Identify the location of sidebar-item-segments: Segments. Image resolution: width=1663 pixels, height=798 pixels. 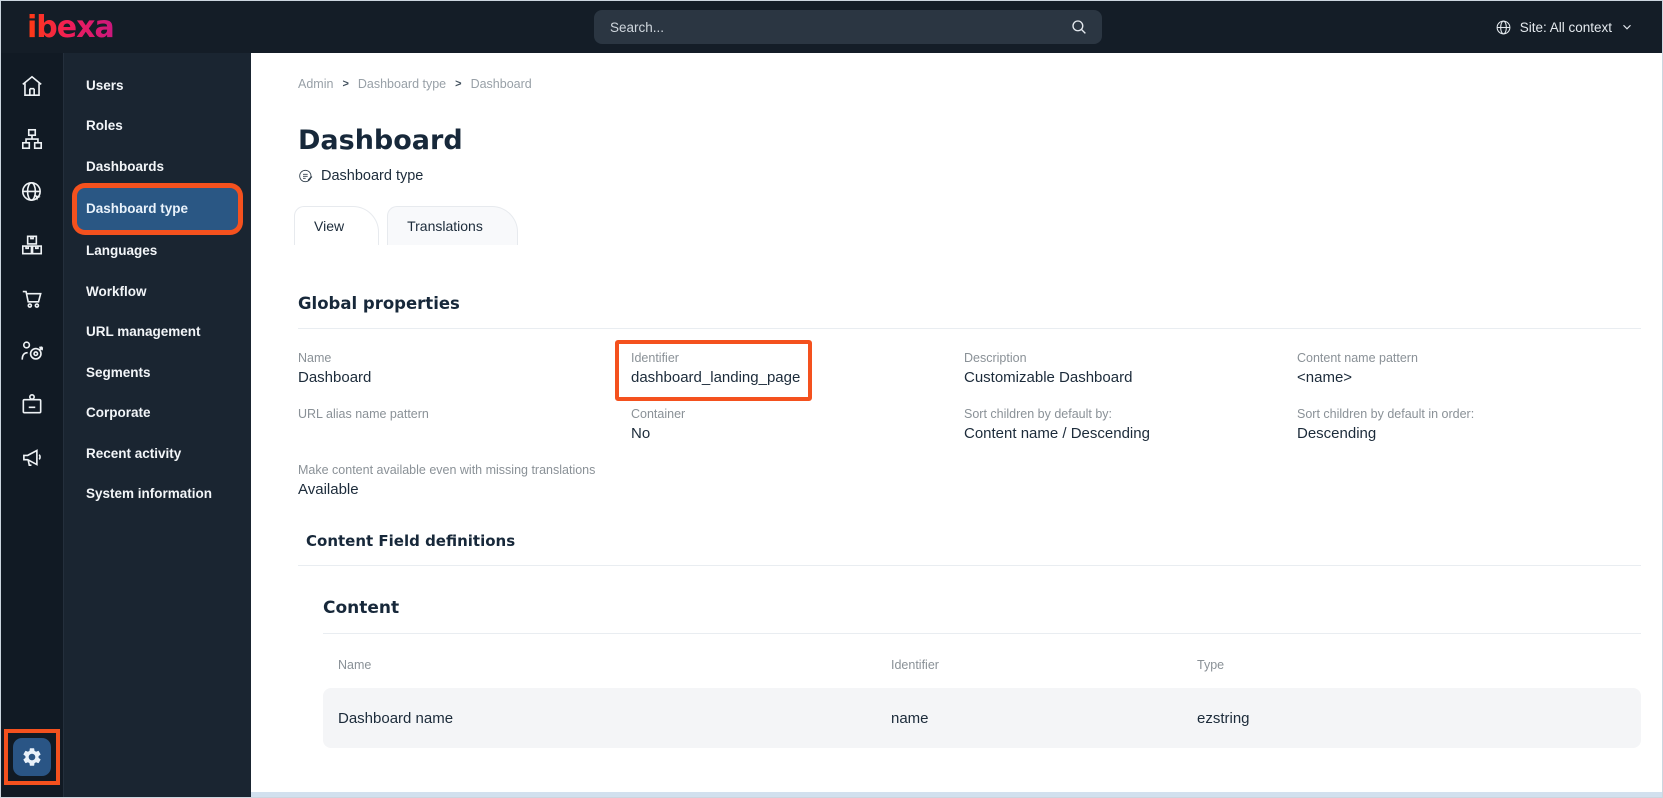
(157, 372).